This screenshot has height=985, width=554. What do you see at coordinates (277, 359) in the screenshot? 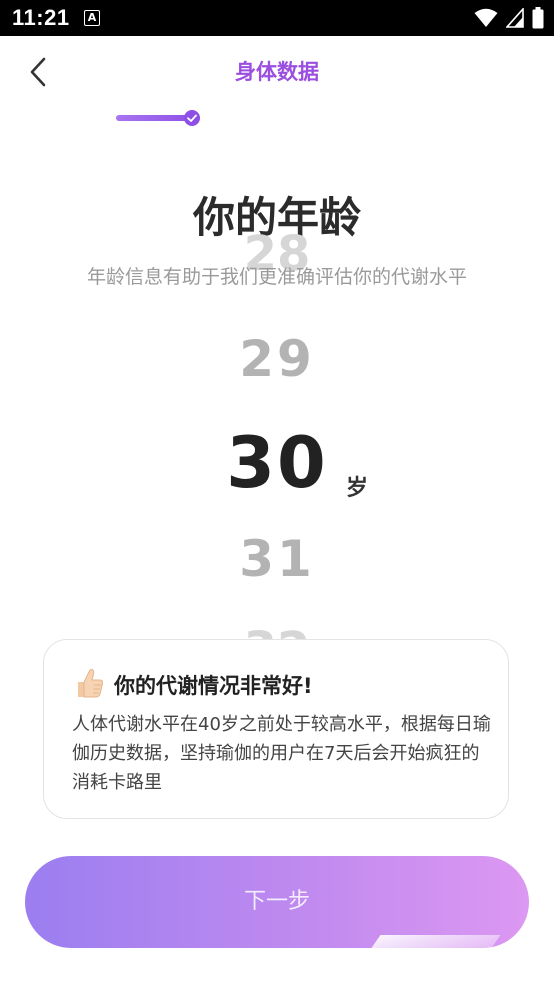
I see `age-option: 29` at bounding box center [277, 359].